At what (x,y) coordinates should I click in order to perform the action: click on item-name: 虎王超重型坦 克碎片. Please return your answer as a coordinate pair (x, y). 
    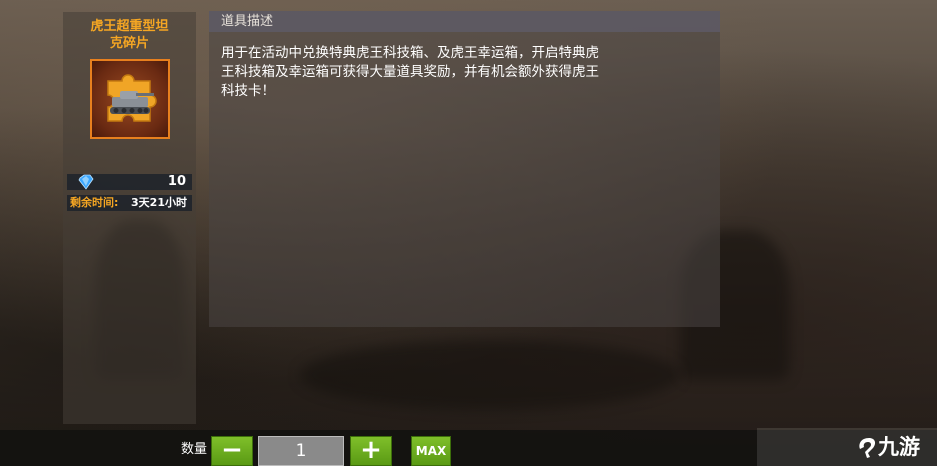
    Looking at the image, I should click on (129, 35).